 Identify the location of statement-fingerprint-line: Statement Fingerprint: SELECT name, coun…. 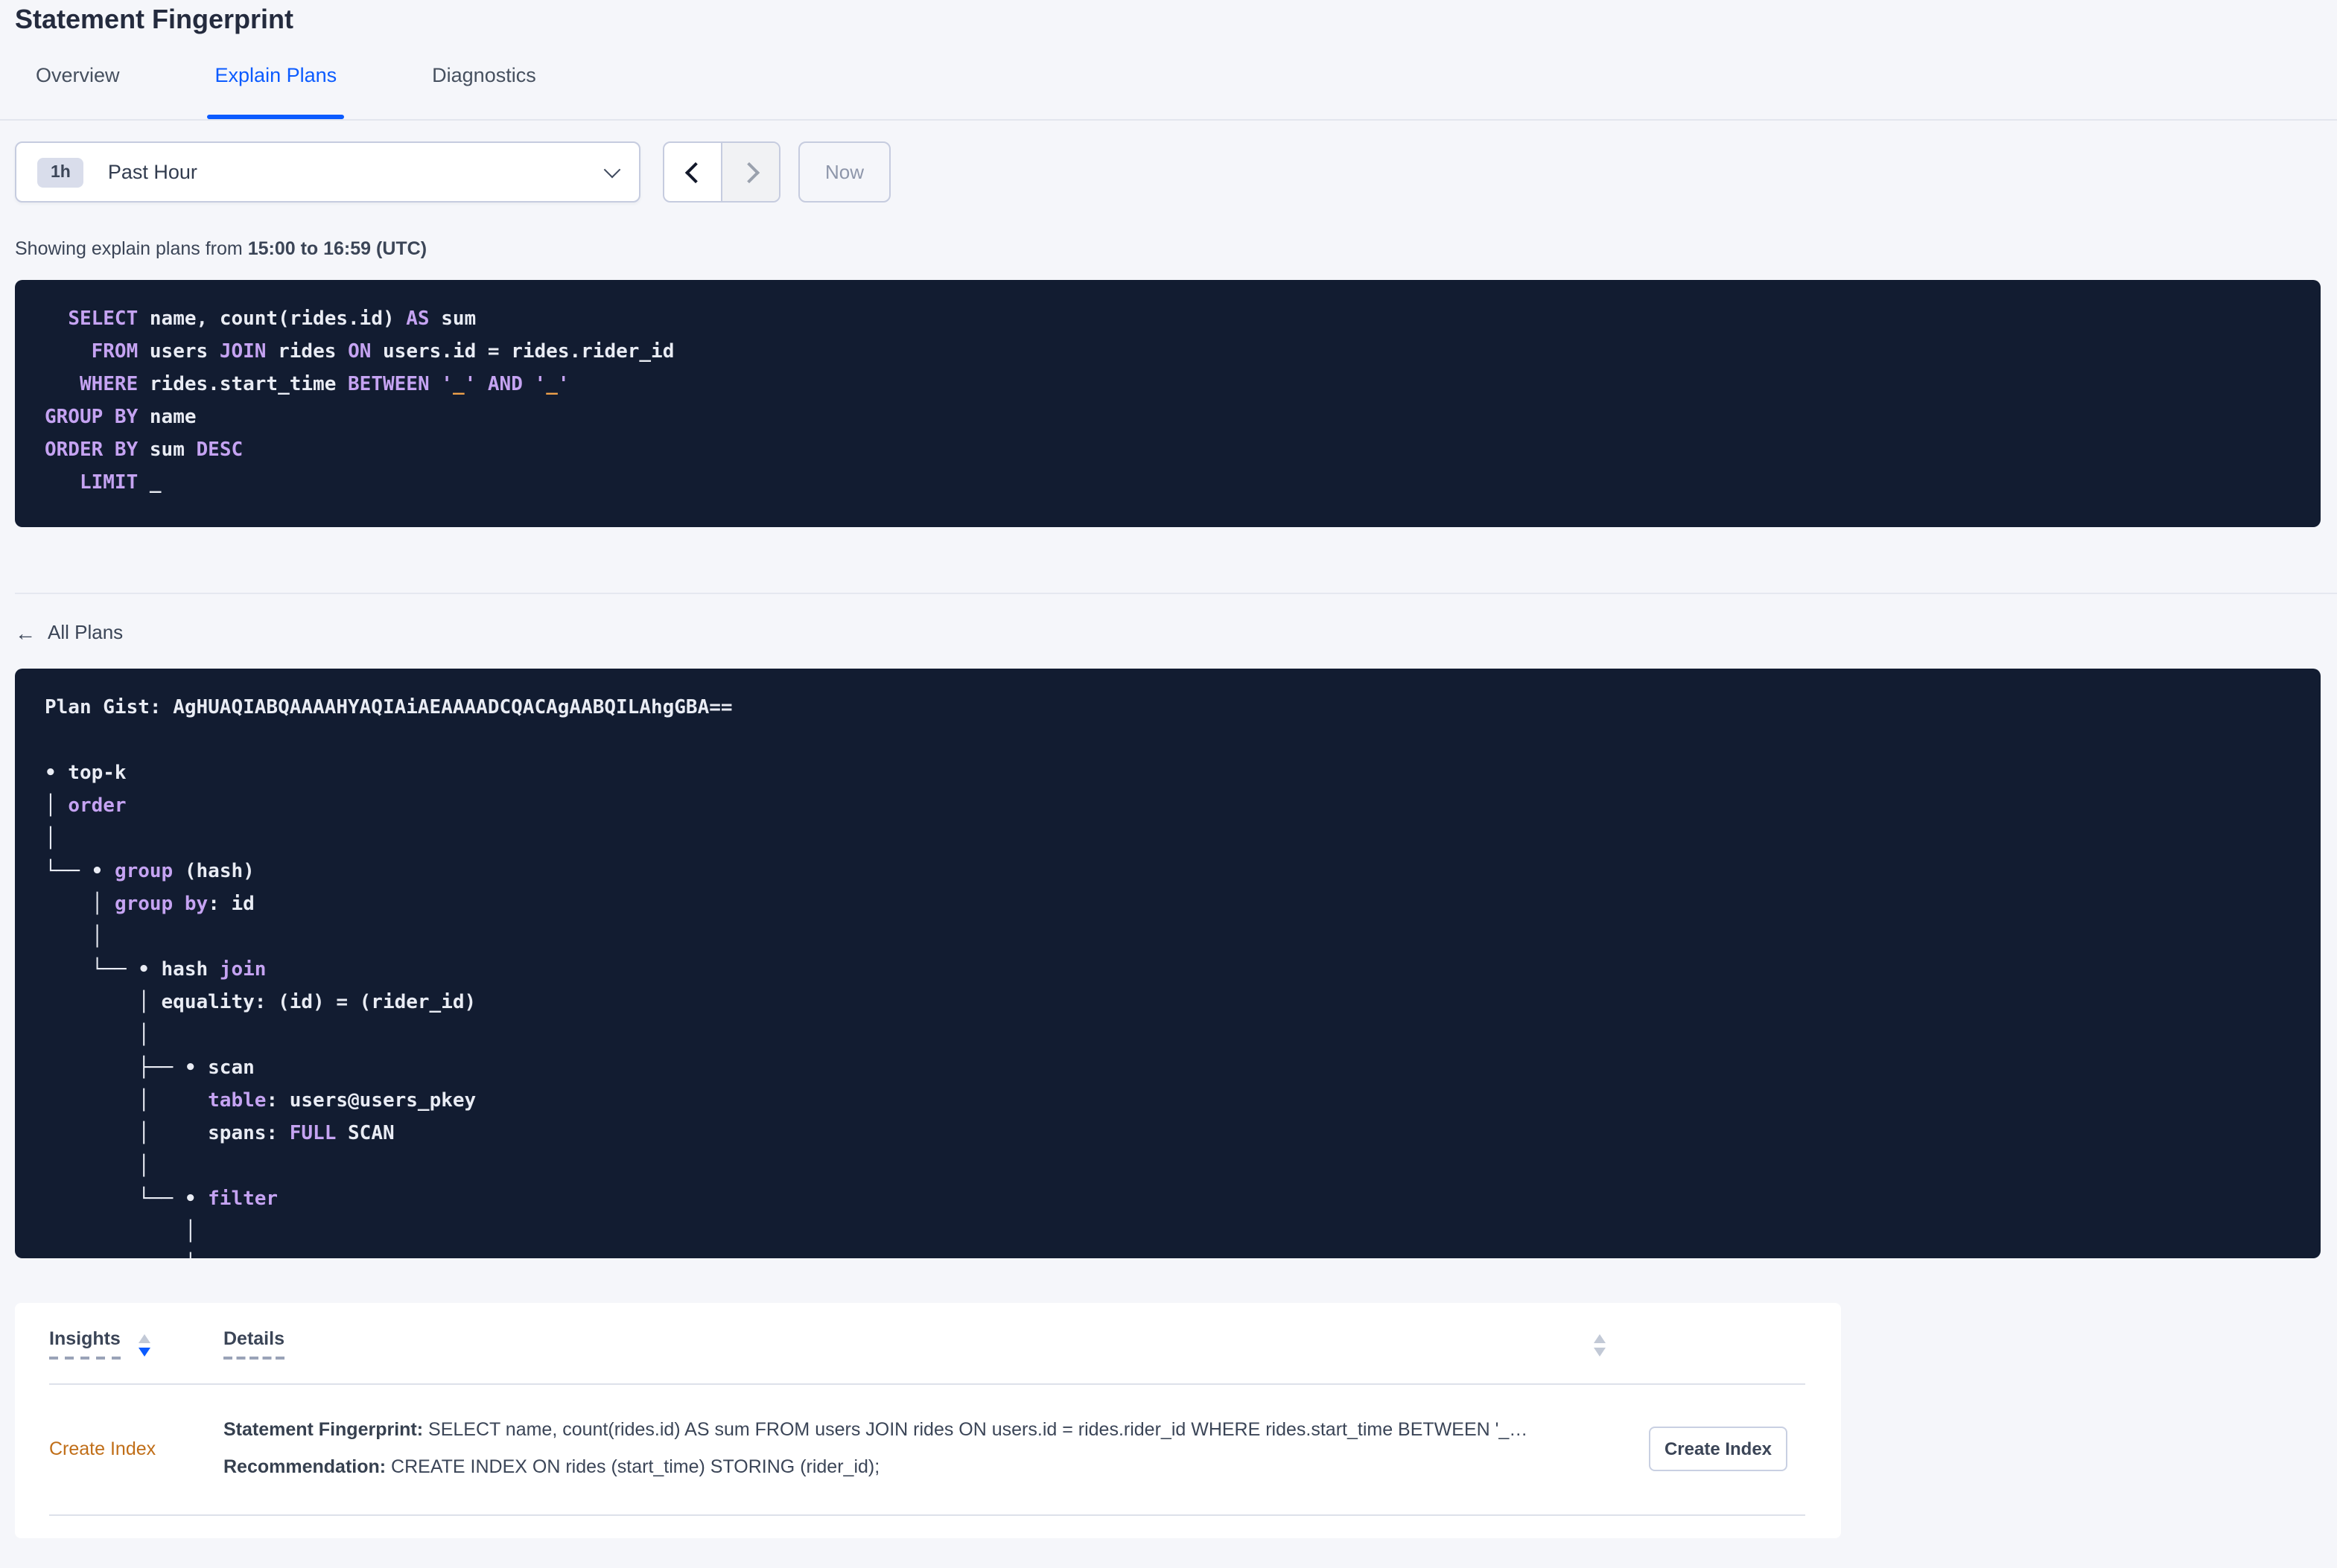
(921, 1430).